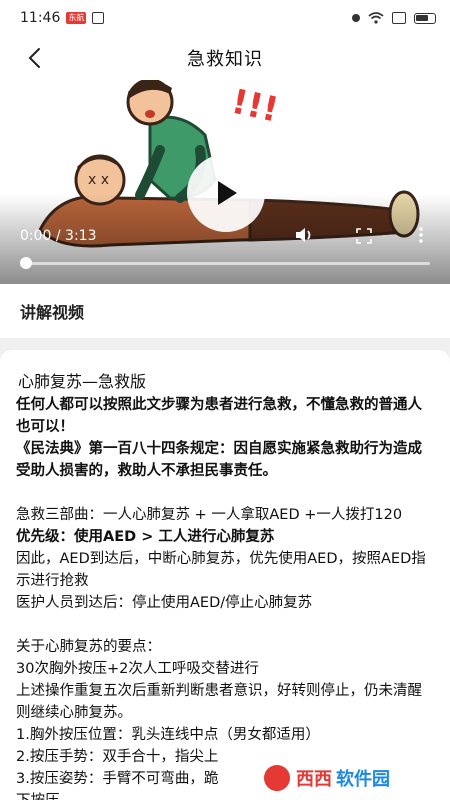  I want to click on play-button, so click(226, 193).